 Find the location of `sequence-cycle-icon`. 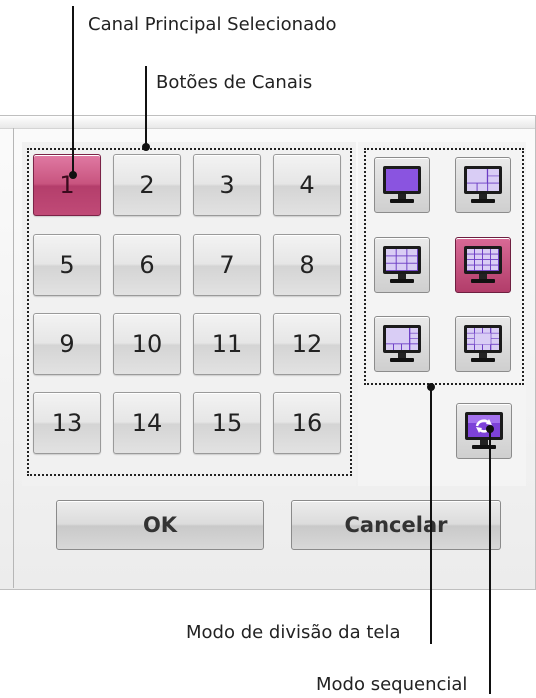

sequence-cycle-icon is located at coordinates (484, 430).